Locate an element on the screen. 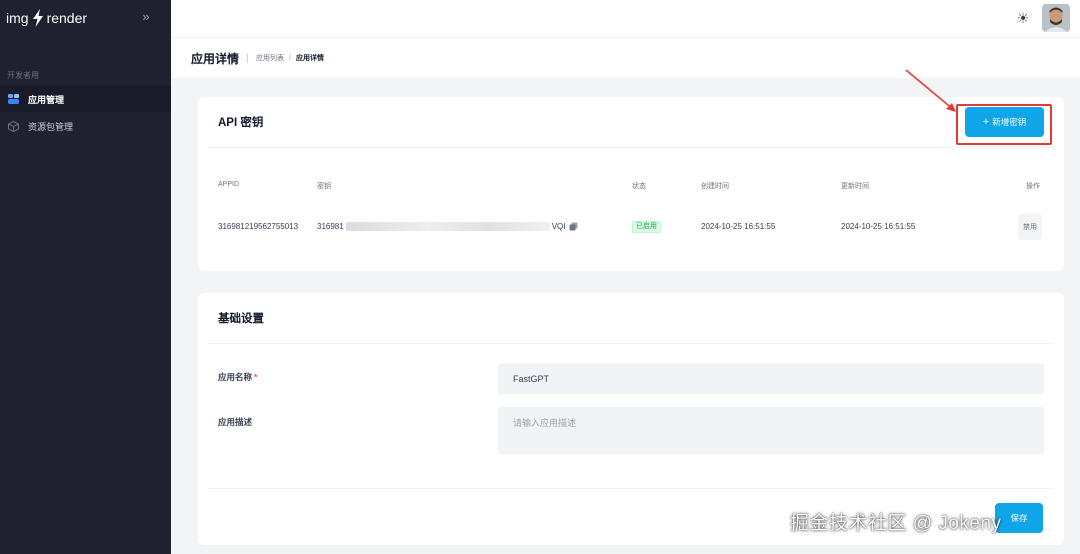 Image resolution: width=1080 pixels, height=554 pixels. required-mark: * is located at coordinates (256, 377).